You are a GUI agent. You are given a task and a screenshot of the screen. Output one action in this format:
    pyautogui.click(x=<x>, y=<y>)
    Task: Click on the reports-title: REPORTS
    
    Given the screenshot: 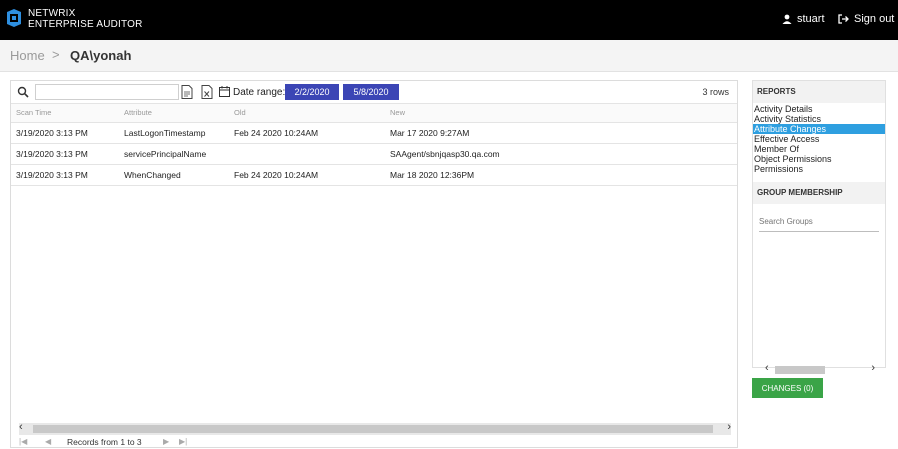 What is the action you would take?
    pyautogui.click(x=819, y=92)
    